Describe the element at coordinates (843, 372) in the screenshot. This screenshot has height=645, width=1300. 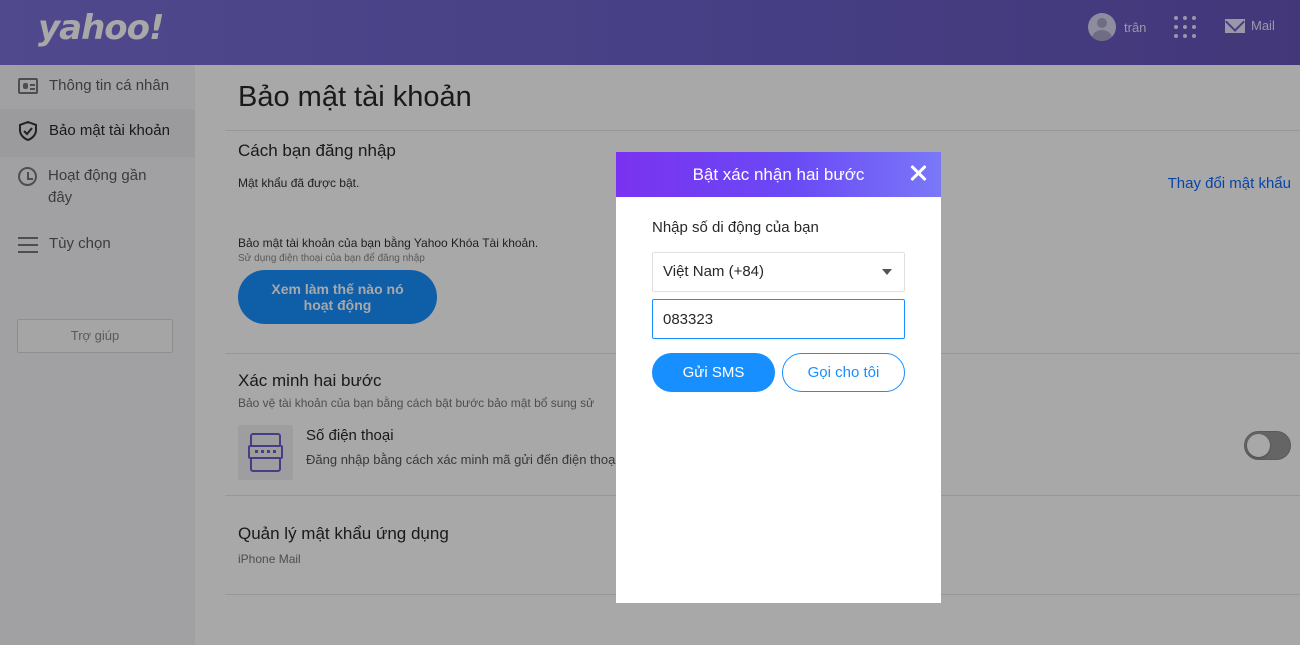
I see `call-me-button: Gọi cho tôi` at that location.